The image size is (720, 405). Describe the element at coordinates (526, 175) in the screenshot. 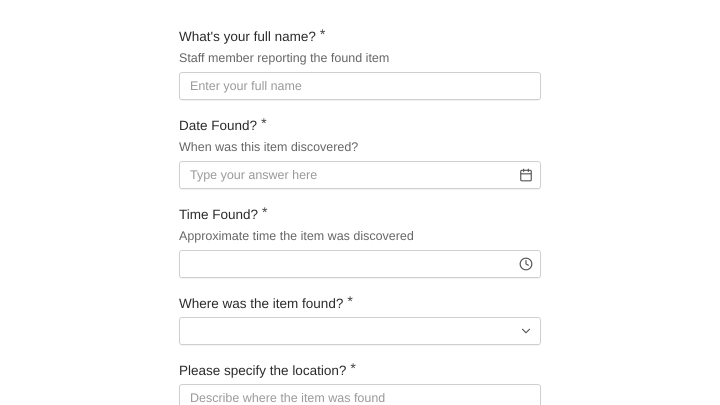

I see `calendar-icon` at that location.